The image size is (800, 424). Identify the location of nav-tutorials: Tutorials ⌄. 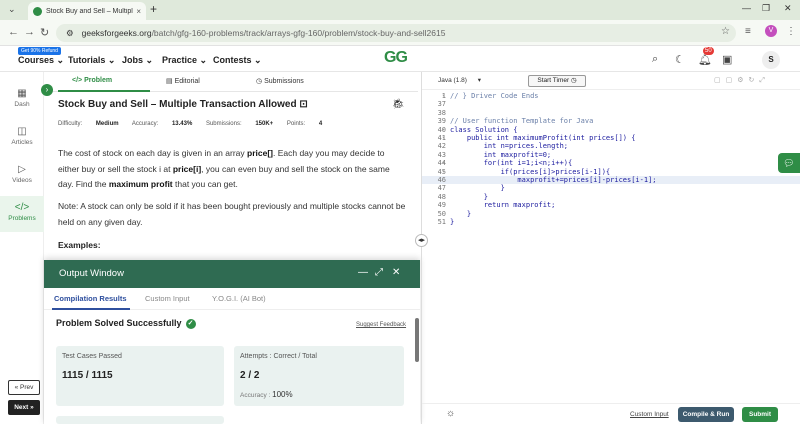
(91, 60).